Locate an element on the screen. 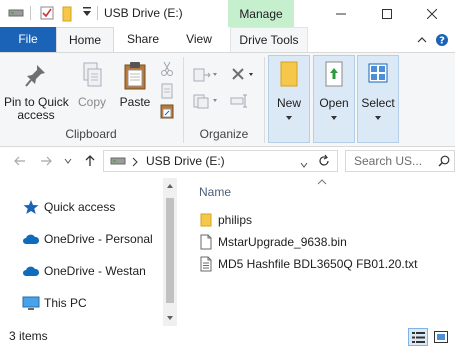  scroll-up-icon is located at coordinates (170, 186).